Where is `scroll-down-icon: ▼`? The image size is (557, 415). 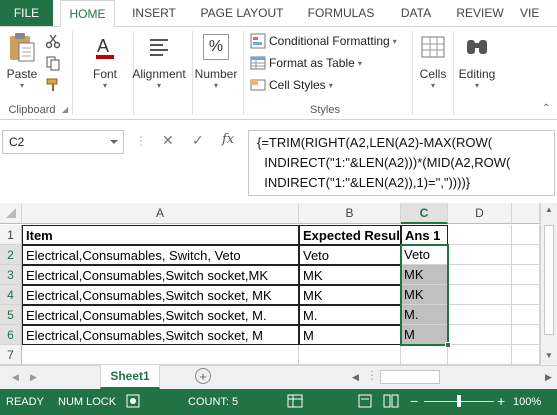
scroll-down-icon: ▼ is located at coordinates (549, 355).